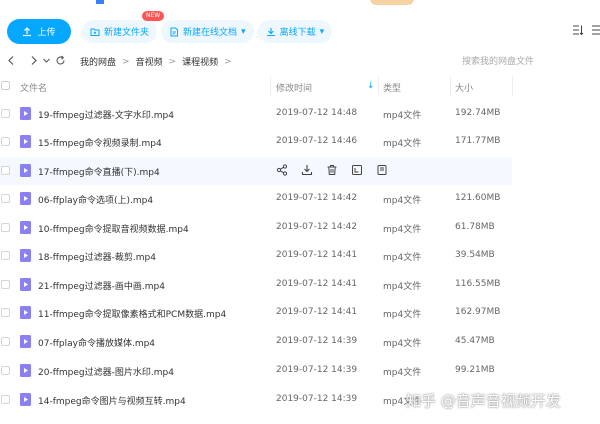 The height and width of the screenshot is (424, 600). I want to click on upload-label: 上传, so click(46, 33).